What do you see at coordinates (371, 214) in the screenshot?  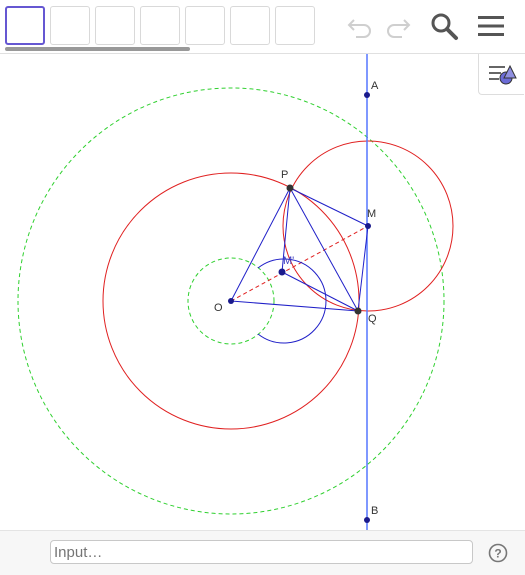 I see `label-m: M` at bounding box center [371, 214].